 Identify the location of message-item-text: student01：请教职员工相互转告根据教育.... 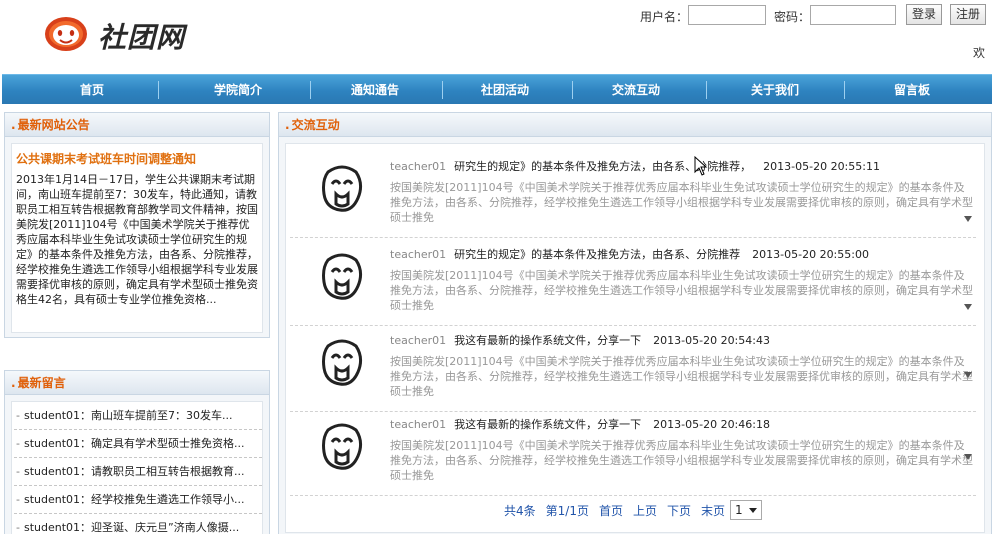
(134, 471).